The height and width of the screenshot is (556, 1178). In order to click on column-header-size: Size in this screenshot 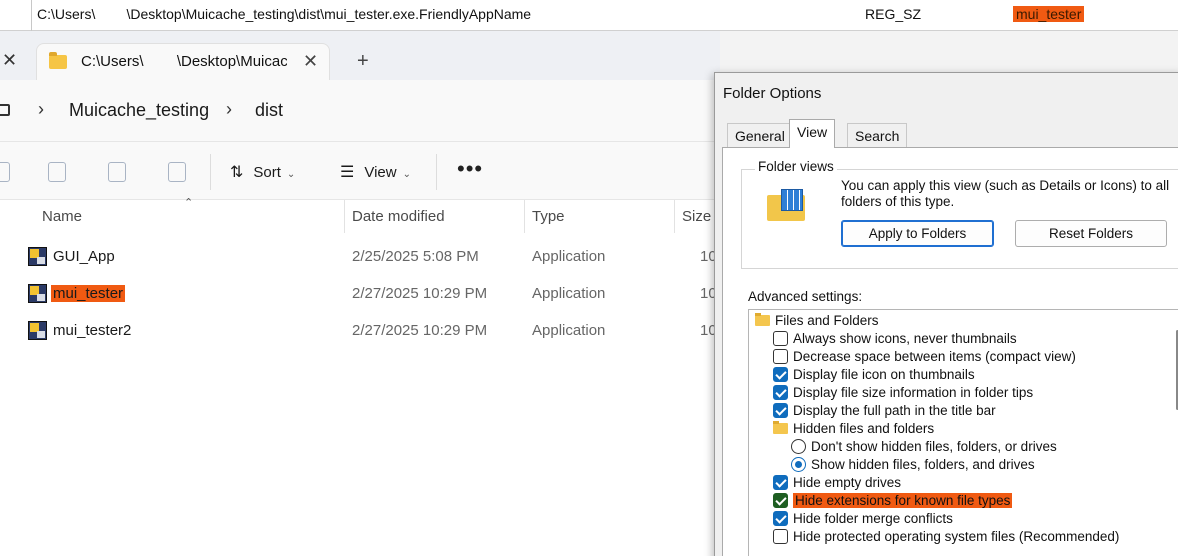, I will do `click(696, 216)`.